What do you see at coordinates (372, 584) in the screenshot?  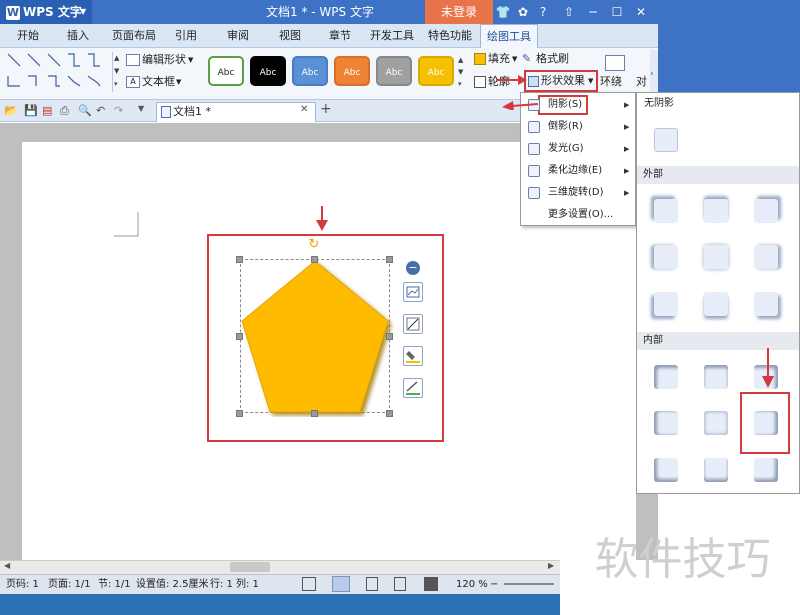 I see `outline-view-icon` at bounding box center [372, 584].